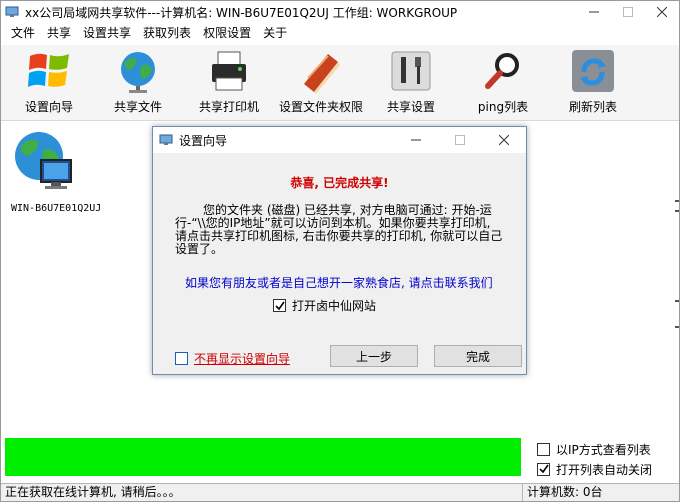 The width and height of the screenshot is (680, 502). I want to click on dont-show-again-option: 不再显示设置向导, so click(232, 358).